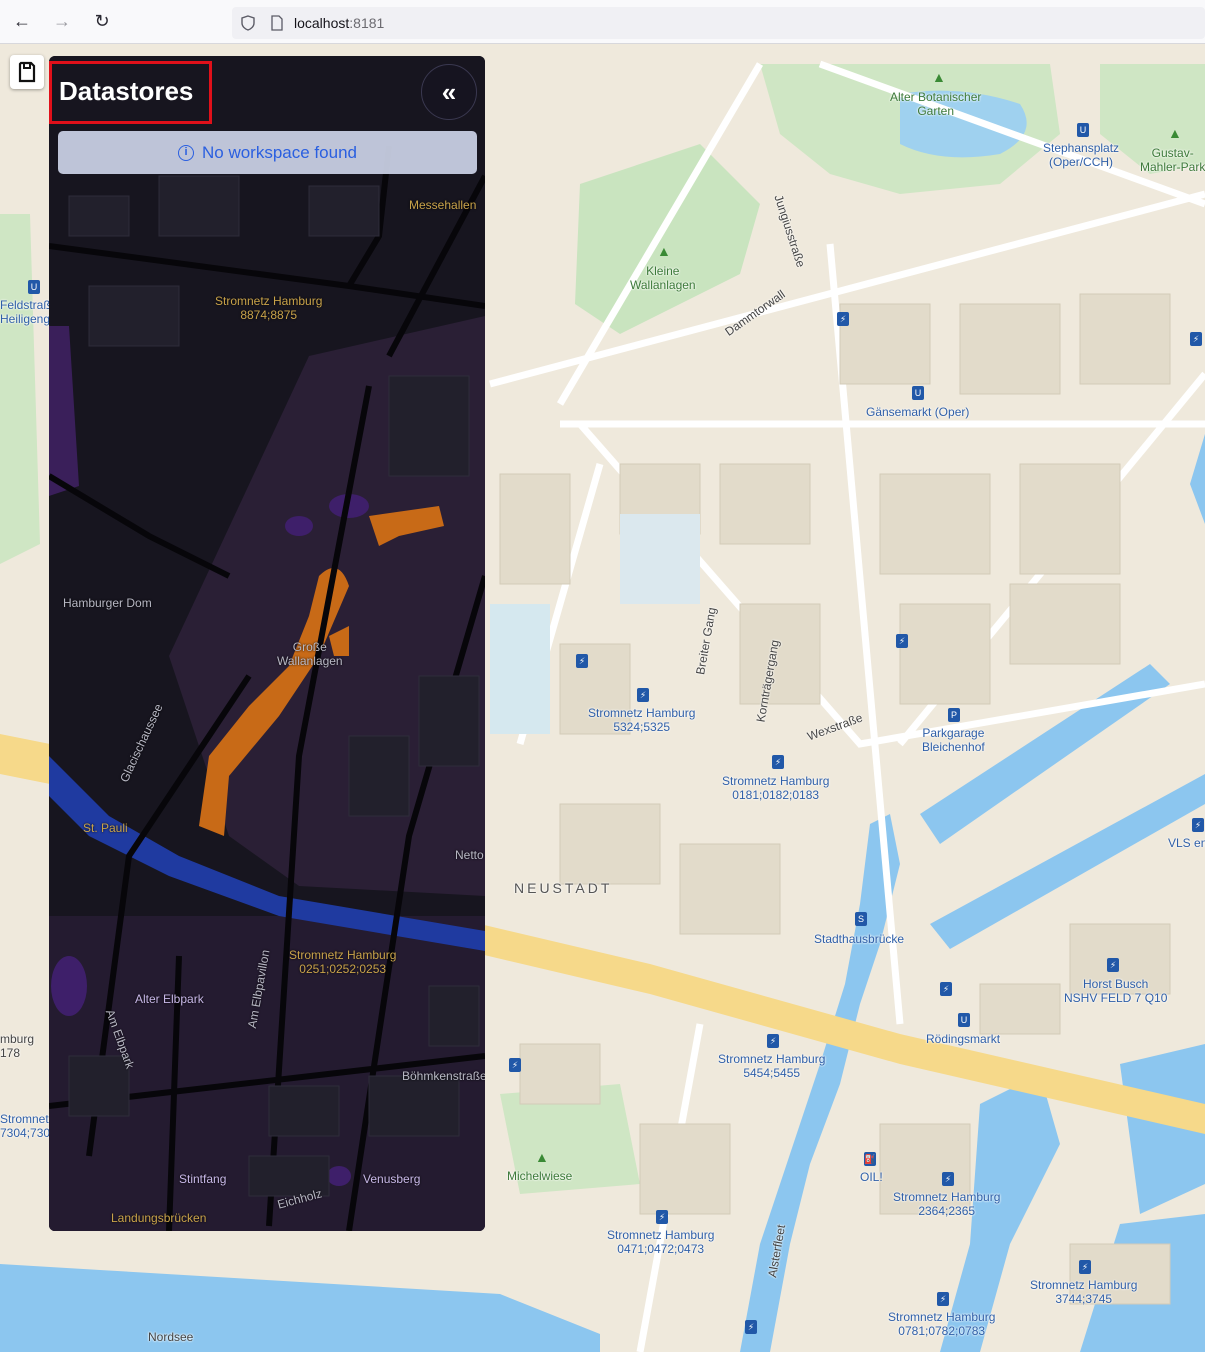  Describe the element at coordinates (540, 1176) in the screenshot. I see `label-michelwiese: Michelwiese` at that location.